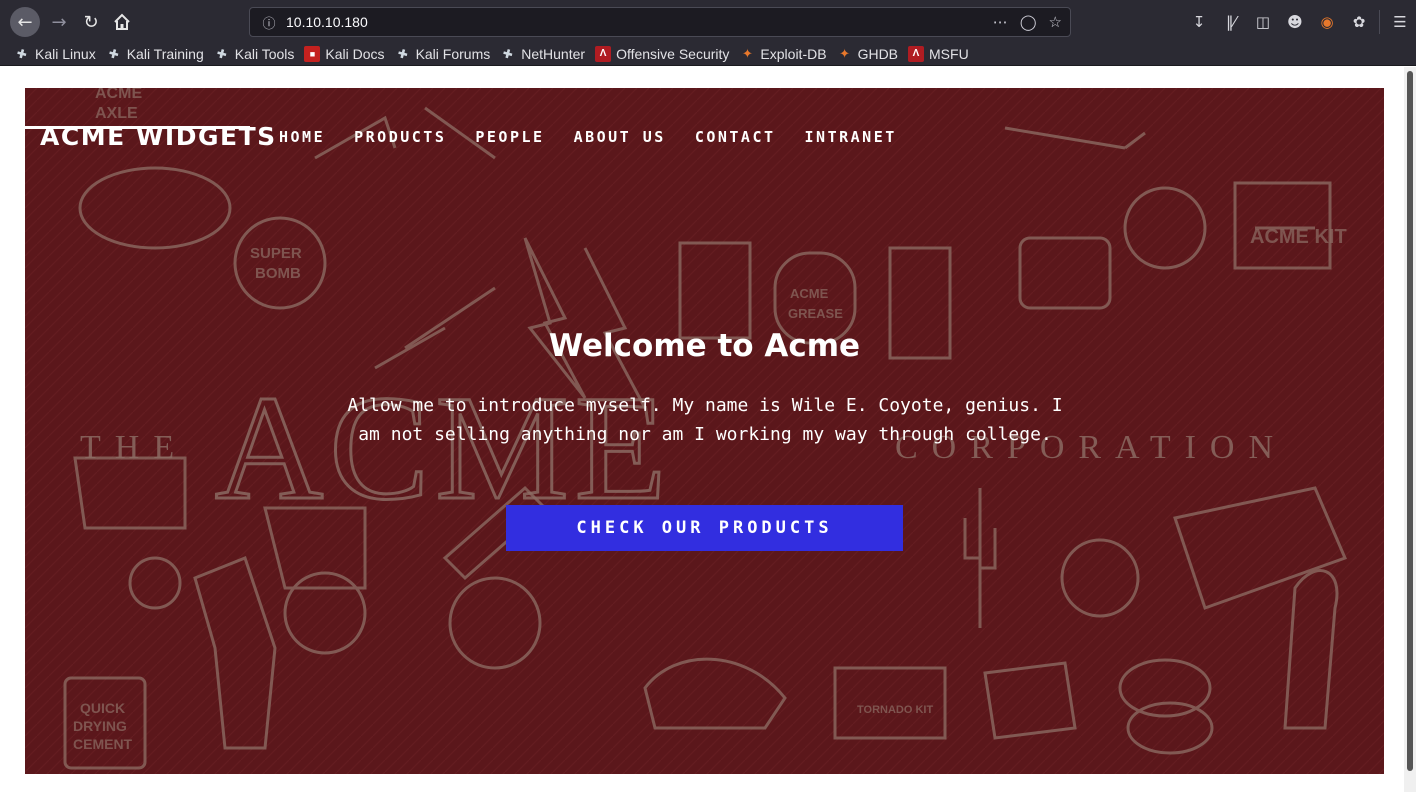 This screenshot has width=1416, height=792. Describe the element at coordinates (1298, 237) in the screenshot. I see `svg-text: ACME KIT` at that location.